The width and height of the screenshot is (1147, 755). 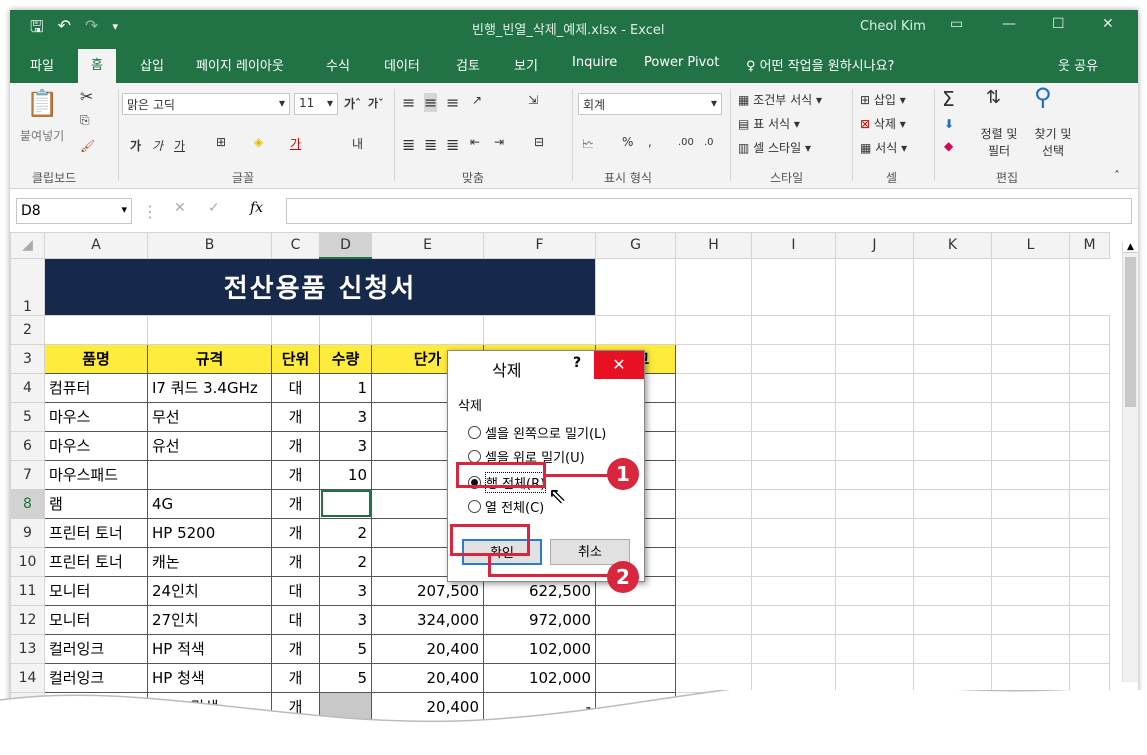 What do you see at coordinates (345, 474) in the screenshot?
I see `cell-quantity: 10` at bounding box center [345, 474].